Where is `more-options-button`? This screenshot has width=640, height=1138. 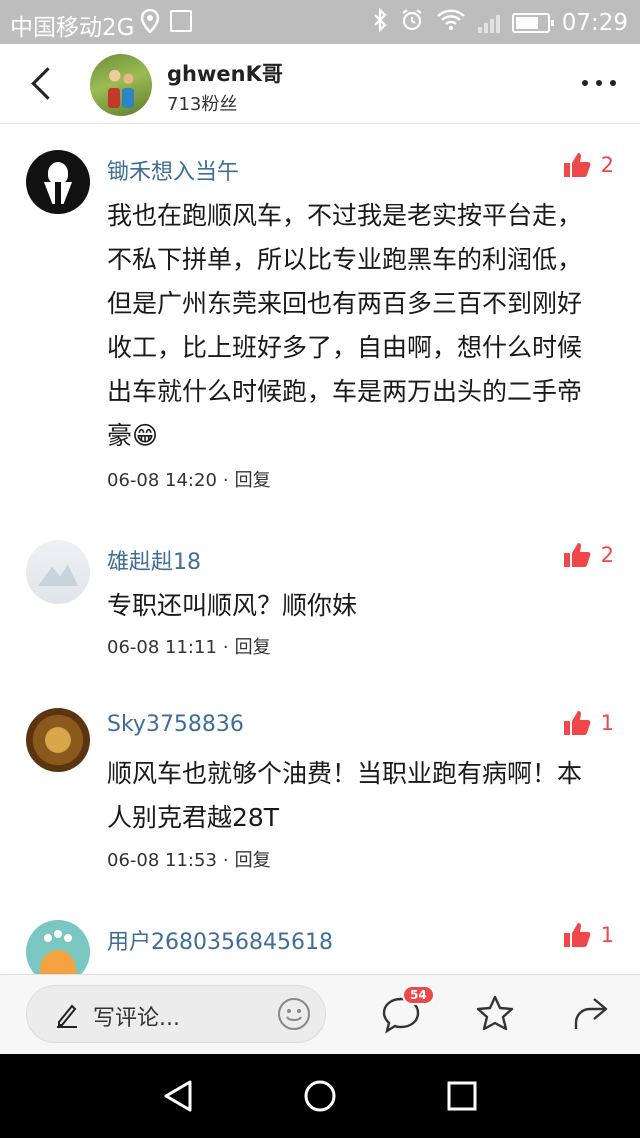 more-options-button is located at coordinates (599, 83).